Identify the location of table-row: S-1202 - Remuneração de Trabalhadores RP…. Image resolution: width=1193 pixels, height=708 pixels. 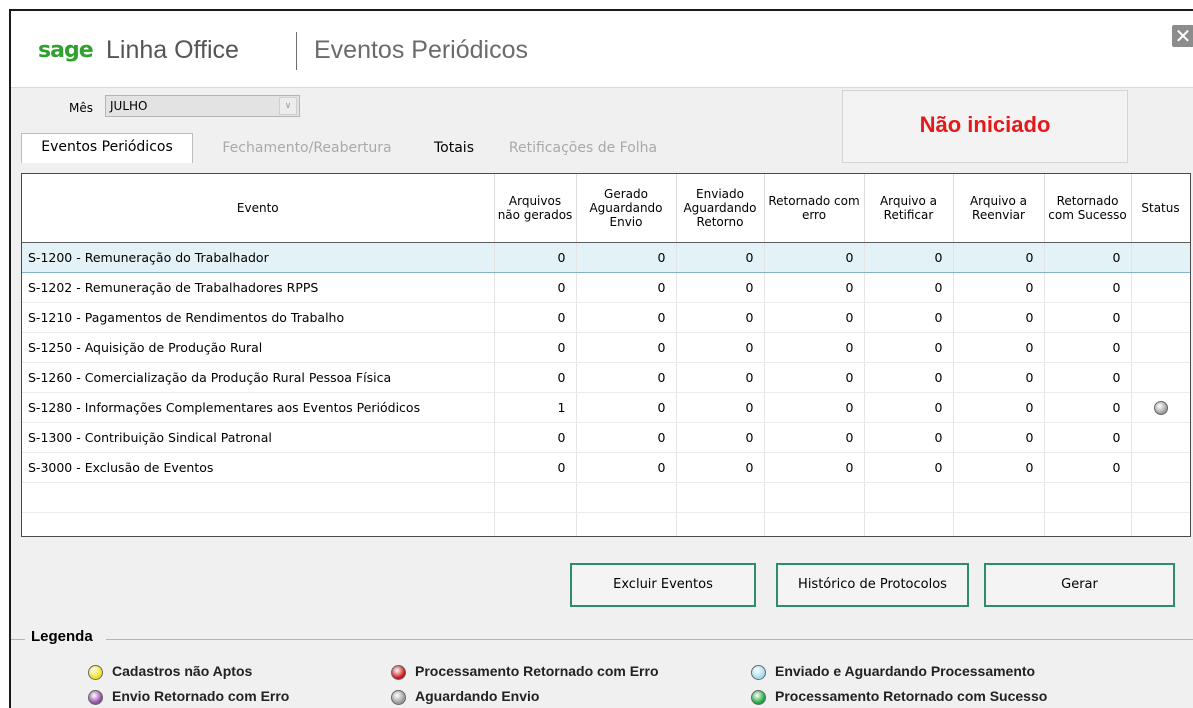
(606, 287).